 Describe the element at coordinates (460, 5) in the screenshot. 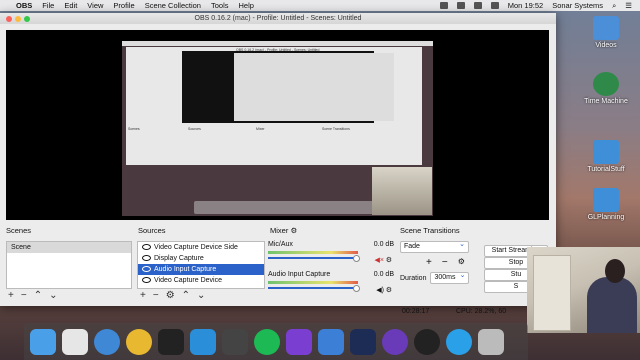

I see `wifi-icon` at that location.